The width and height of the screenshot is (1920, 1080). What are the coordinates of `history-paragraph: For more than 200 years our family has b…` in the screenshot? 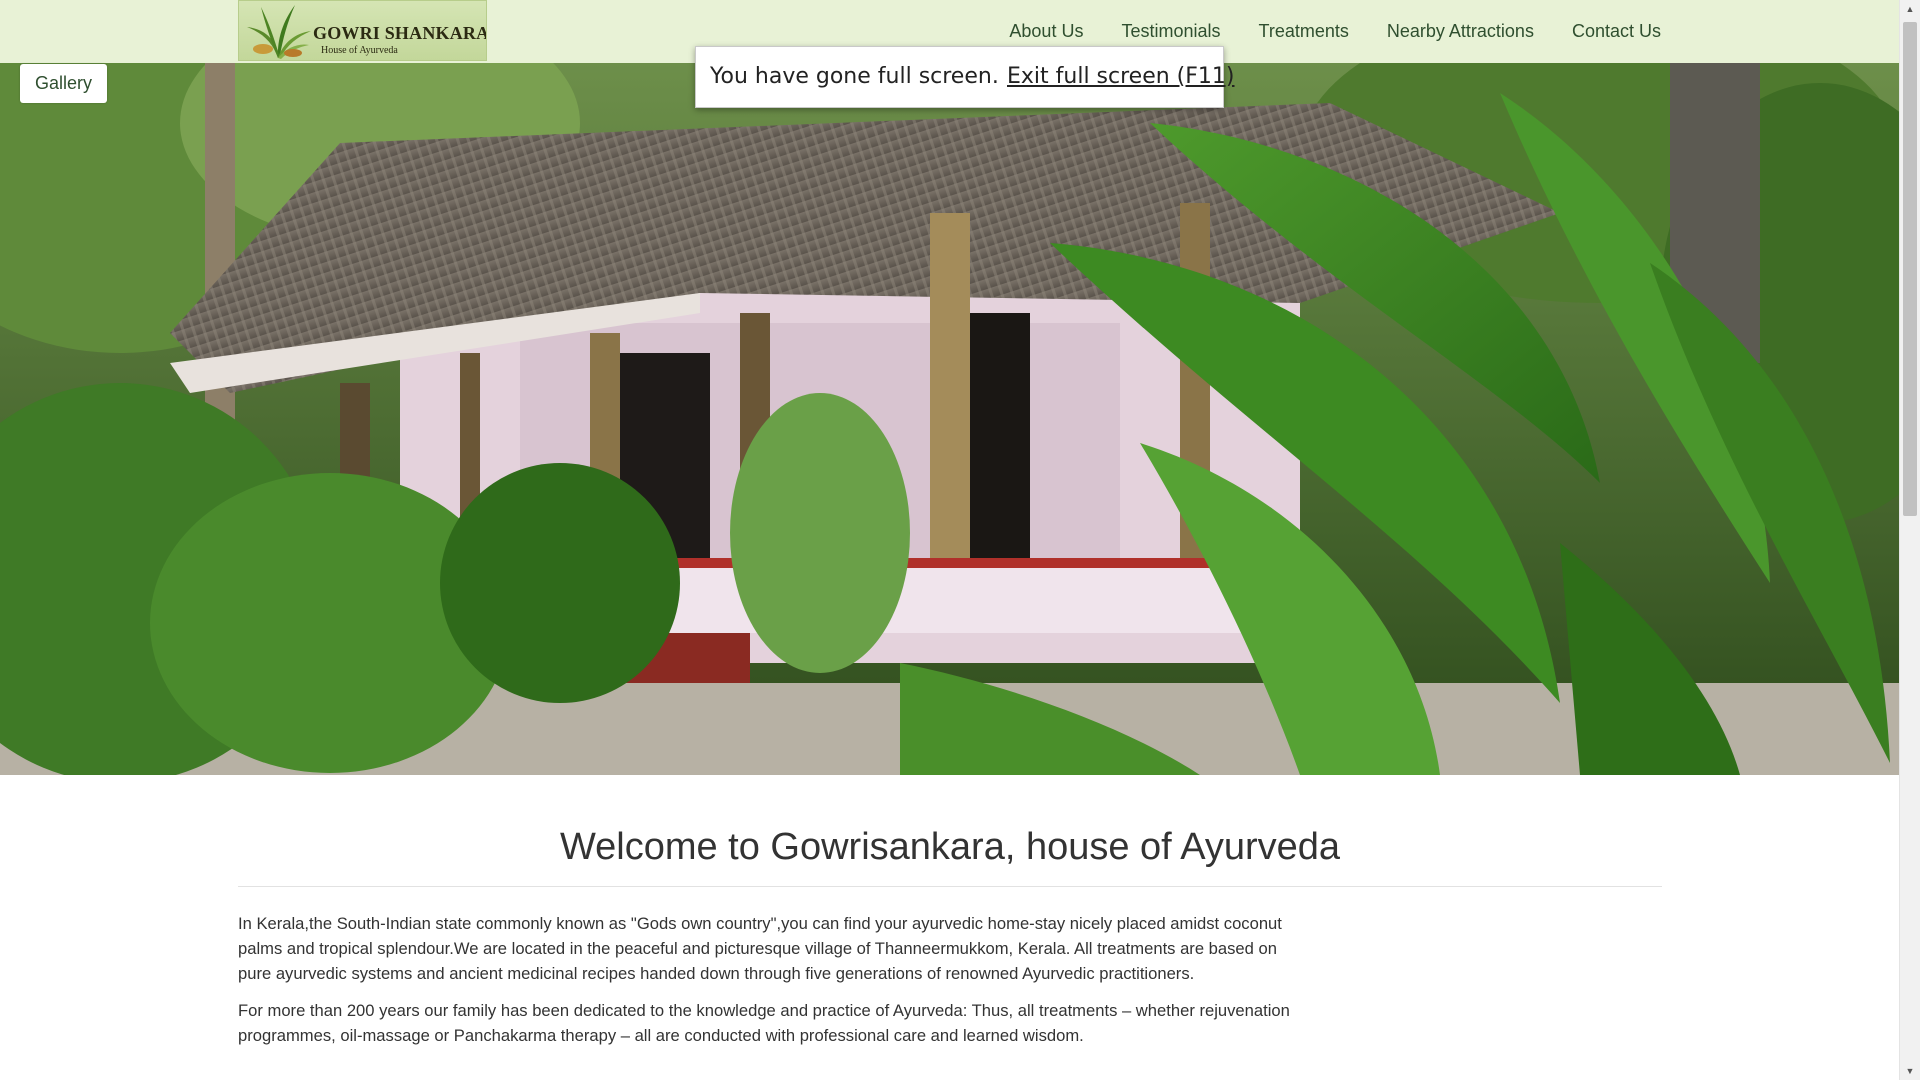 It's located at (764, 1023).